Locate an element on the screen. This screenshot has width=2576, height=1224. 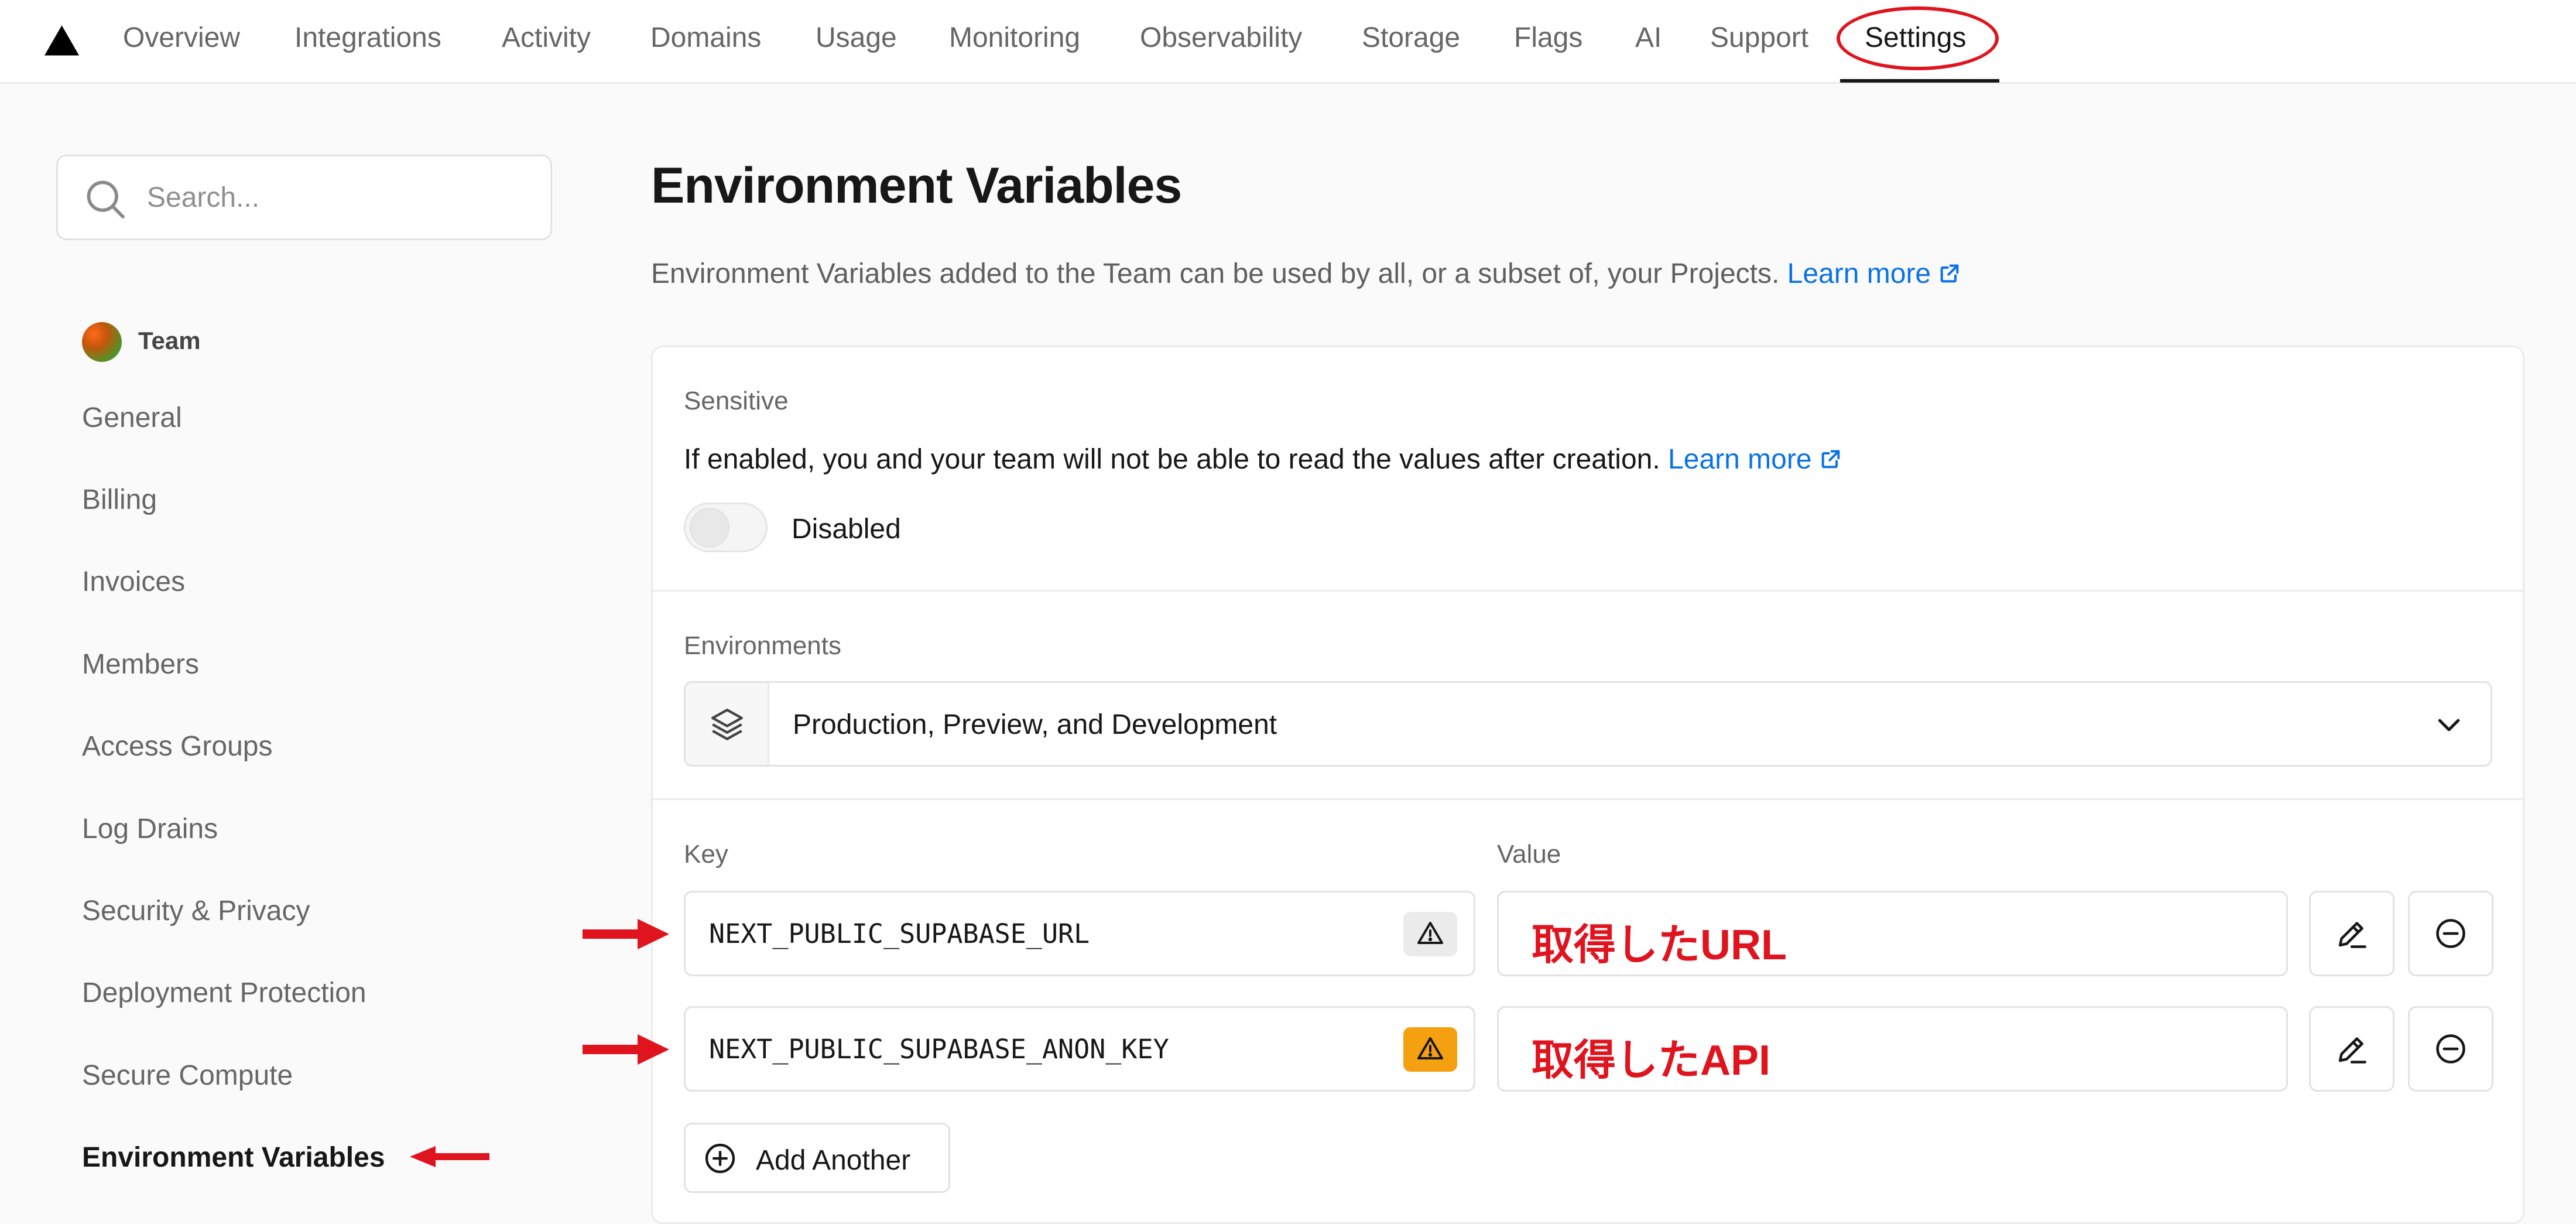
environments-selected-value: Production, Preview, and Development is located at coordinates (1035, 724).